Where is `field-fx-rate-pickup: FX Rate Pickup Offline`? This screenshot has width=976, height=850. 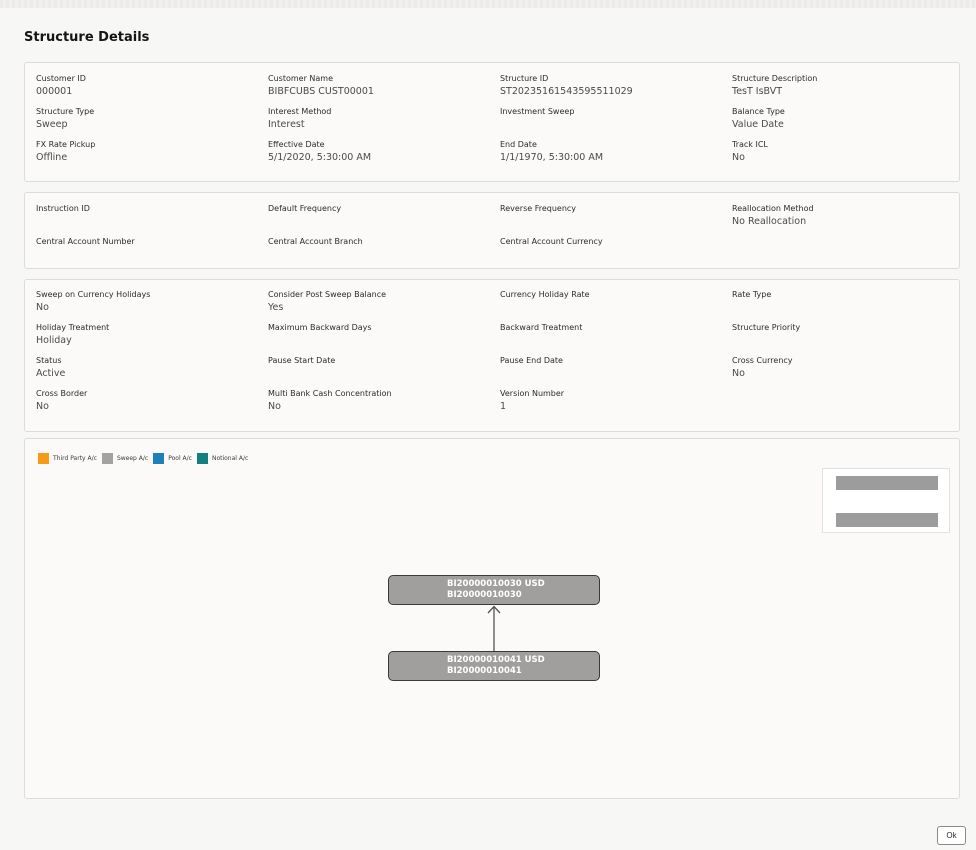
field-fx-rate-pickup: FX Rate Pickup Offline is located at coordinates (152, 156).